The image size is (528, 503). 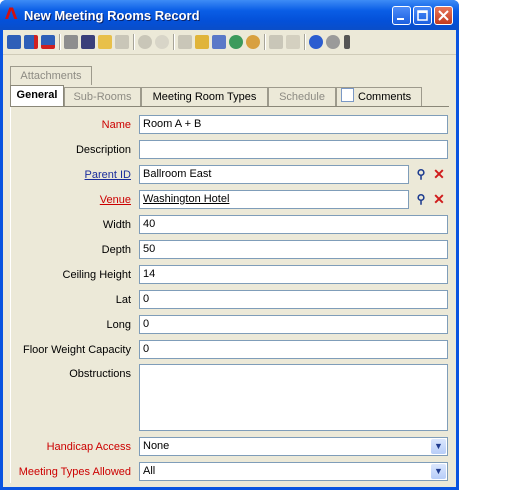 What do you see at coordinates (146, 324) in the screenshot?
I see `long-value: 0` at bounding box center [146, 324].